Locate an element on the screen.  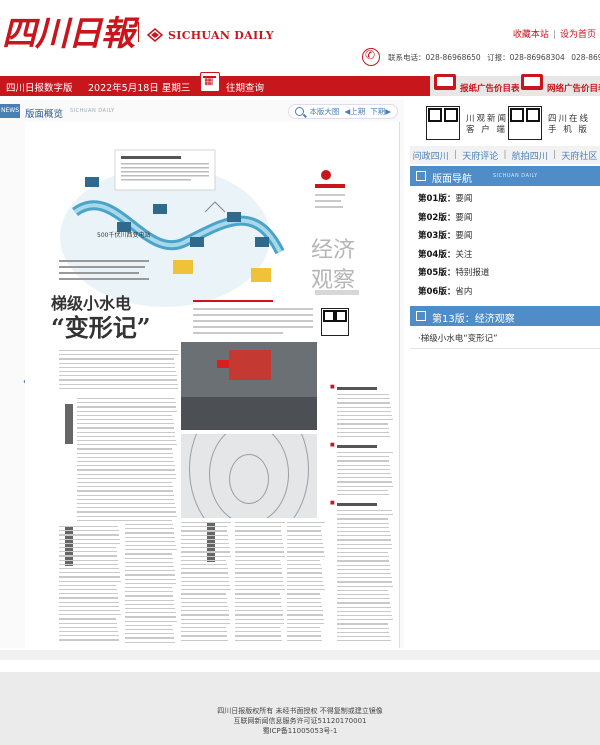
web-ad-rates-link: 网络广告价目表 is located at coordinates (573, 88).